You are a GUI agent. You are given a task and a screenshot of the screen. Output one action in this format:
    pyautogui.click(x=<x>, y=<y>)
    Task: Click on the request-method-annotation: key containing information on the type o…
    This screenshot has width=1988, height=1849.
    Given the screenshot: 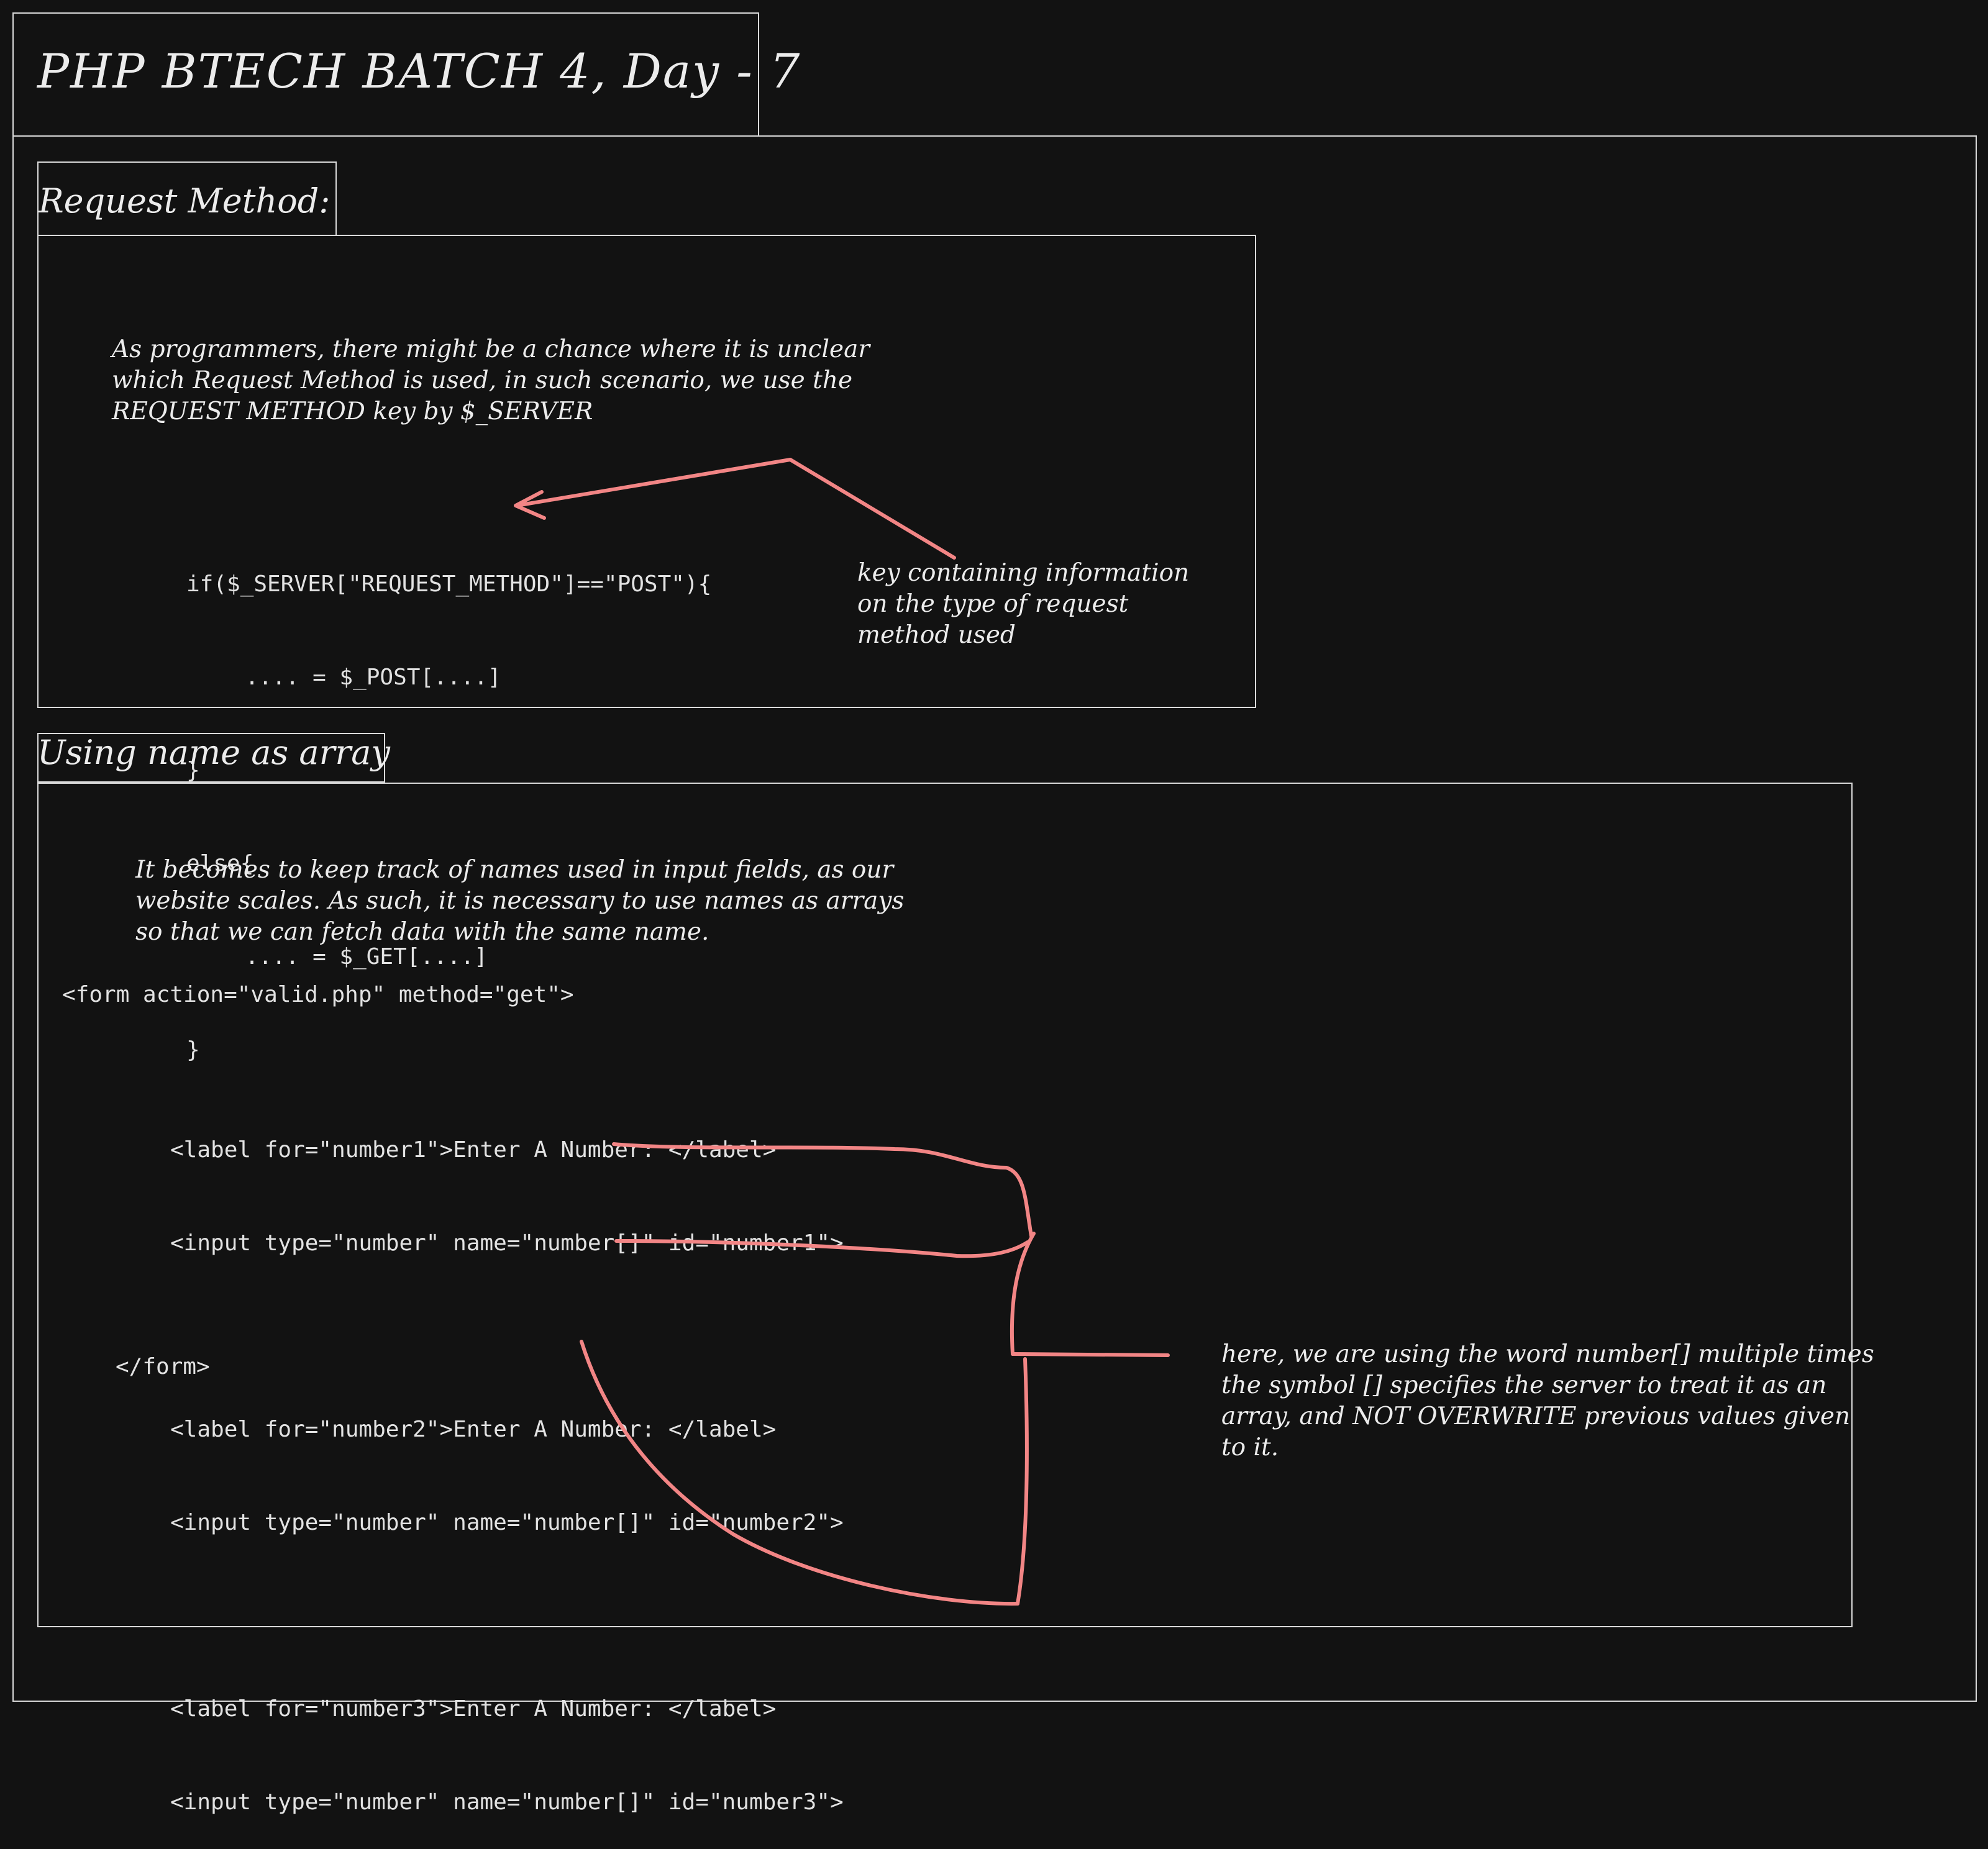 What is the action you would take?
    pyautogui.click(x=1023, y=604)
    